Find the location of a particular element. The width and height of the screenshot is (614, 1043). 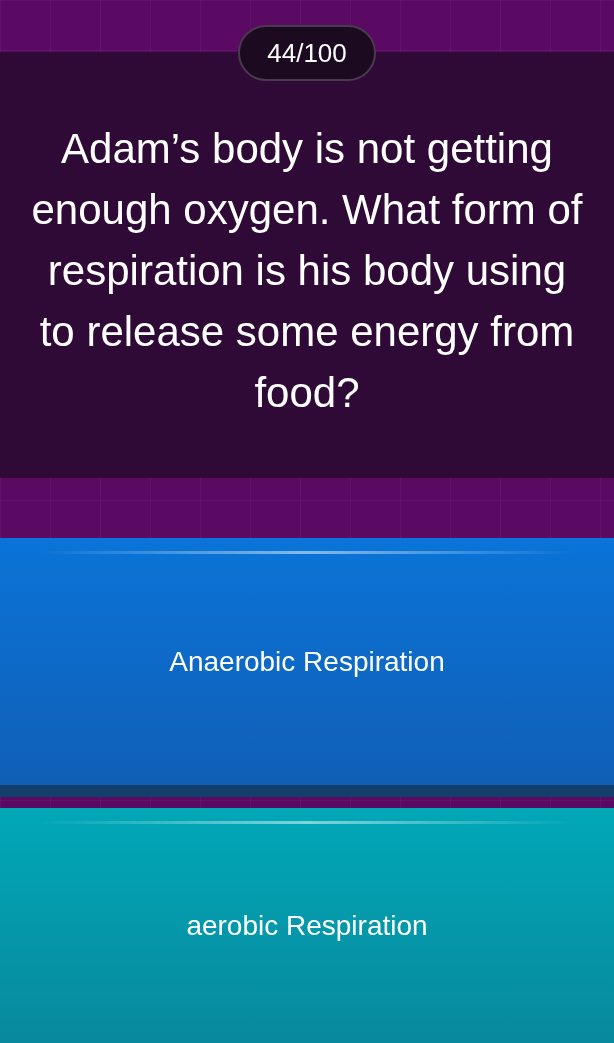

question-counter: 44/100 is located at coordinates (307, 53).